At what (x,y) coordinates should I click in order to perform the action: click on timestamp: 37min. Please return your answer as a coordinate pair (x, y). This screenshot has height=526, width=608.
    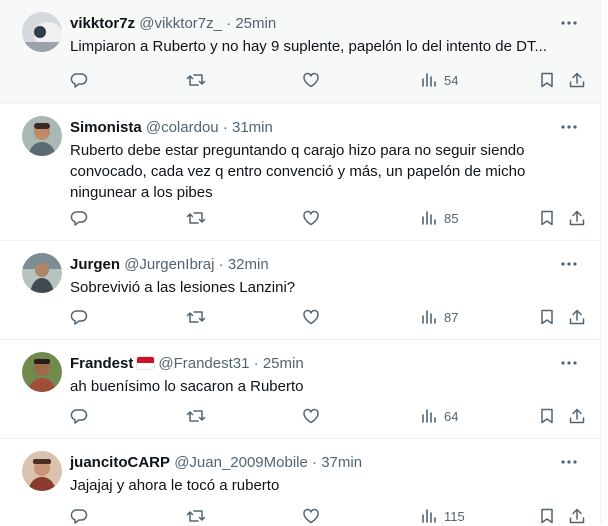
    Looking at the image, I should click on (341, 462).